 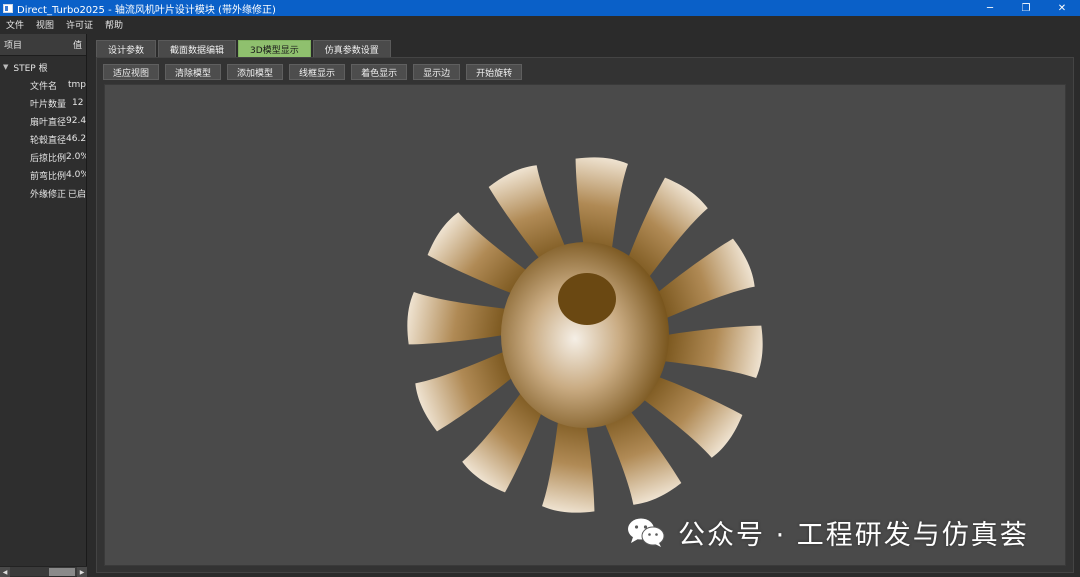 What do you see at coordinates (193, 72) in the screenshot?
I see `clear-model-button: 清除模型` at bounding box center [193, 72].